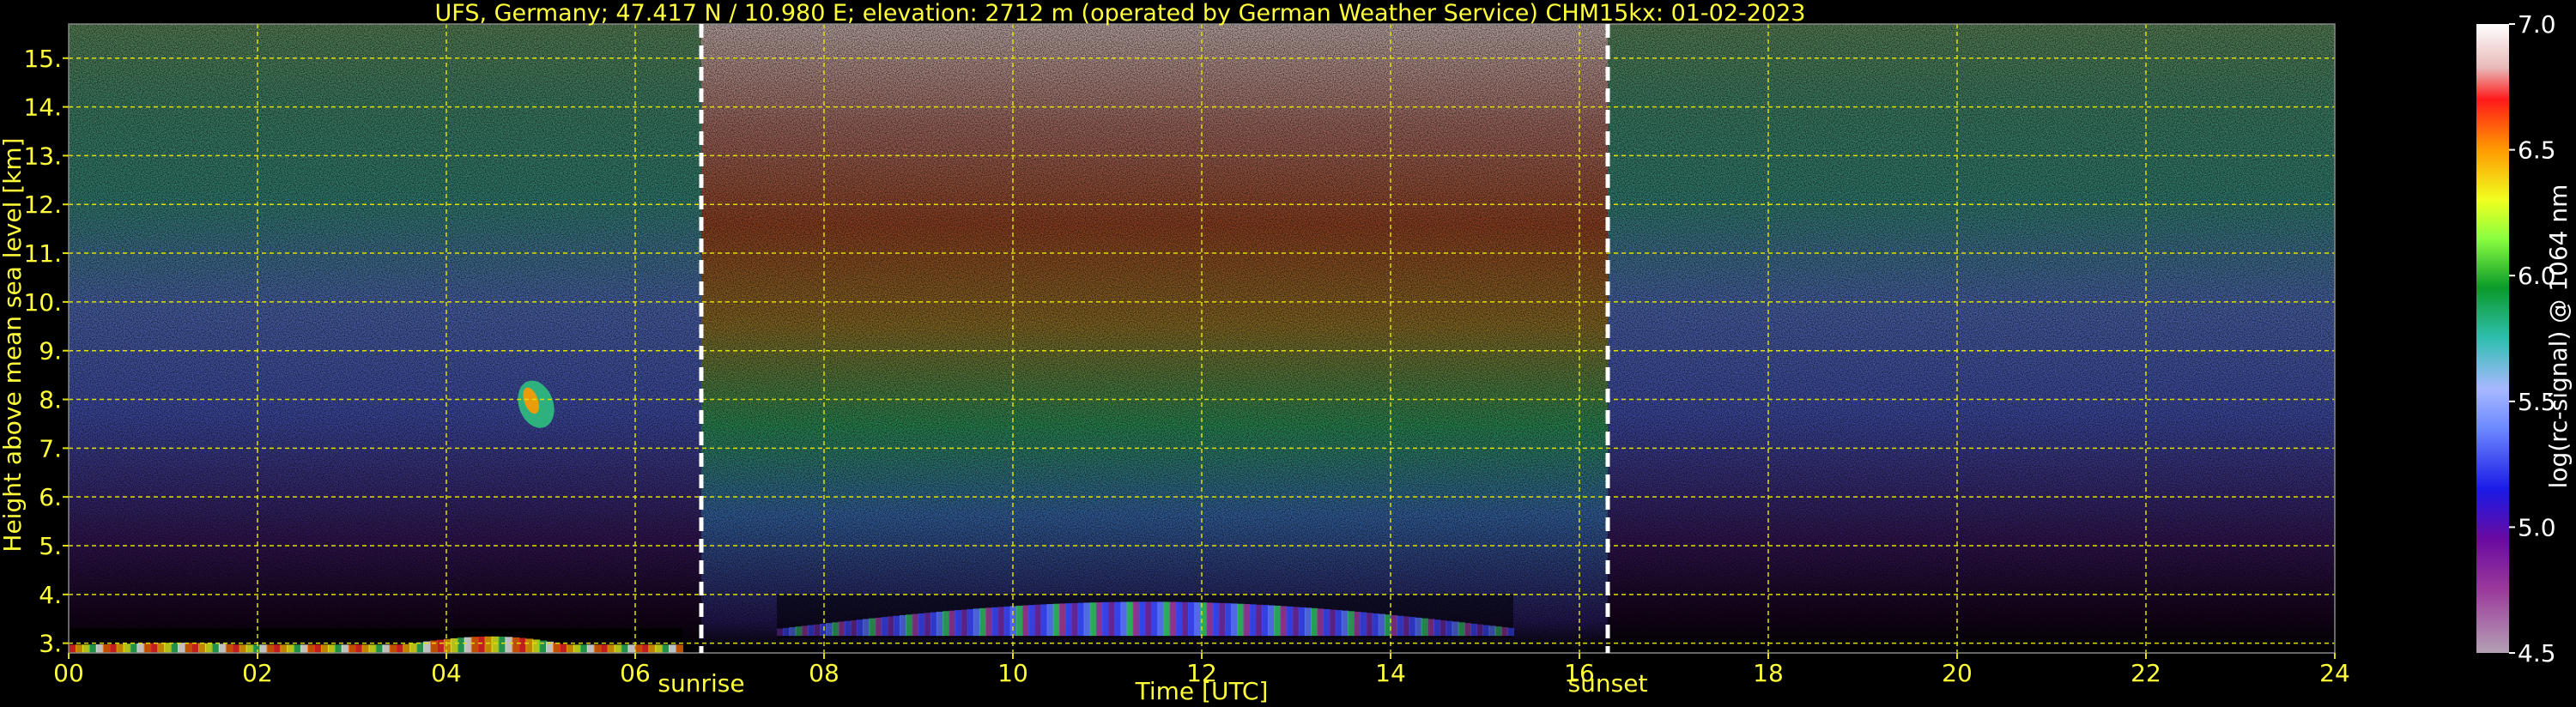 The height and width of the screenshot is (707, 2576). What do you see at coordinates (257, 673) in the screenshot?
I see `x-tick-label: 02` at bounding box center [257, 673].